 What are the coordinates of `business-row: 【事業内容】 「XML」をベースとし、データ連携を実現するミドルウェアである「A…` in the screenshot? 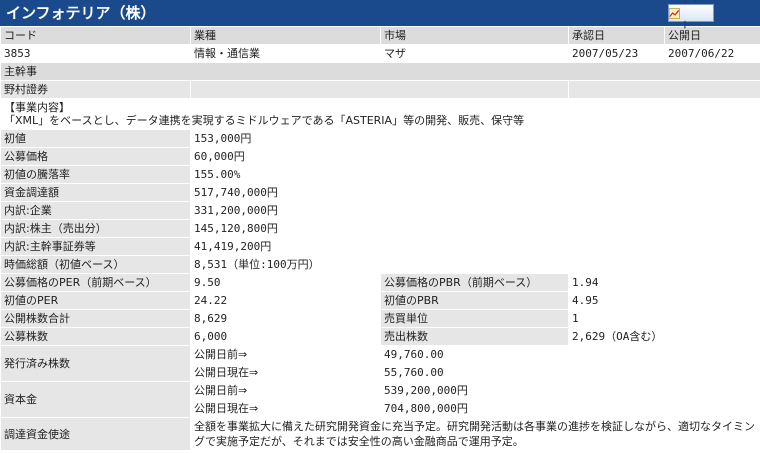 It's located at (380, 114).